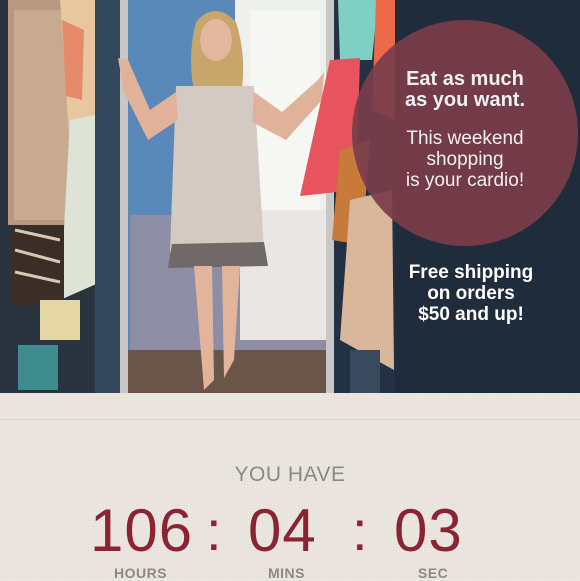 Image resolution: width=580 pixels, height=581 pixels. What do you see at coordinates (433, 573) in the screenshot?
I see `seconds-label: SEC` at bounding box center [433, 573].